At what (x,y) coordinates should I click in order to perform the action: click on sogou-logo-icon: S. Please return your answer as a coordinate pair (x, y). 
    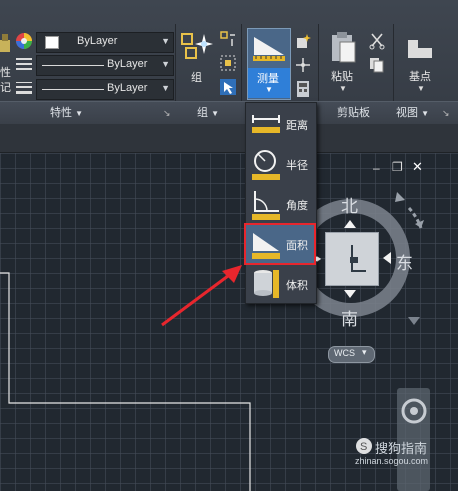
    Looking at the image, I should click on (364, 446).